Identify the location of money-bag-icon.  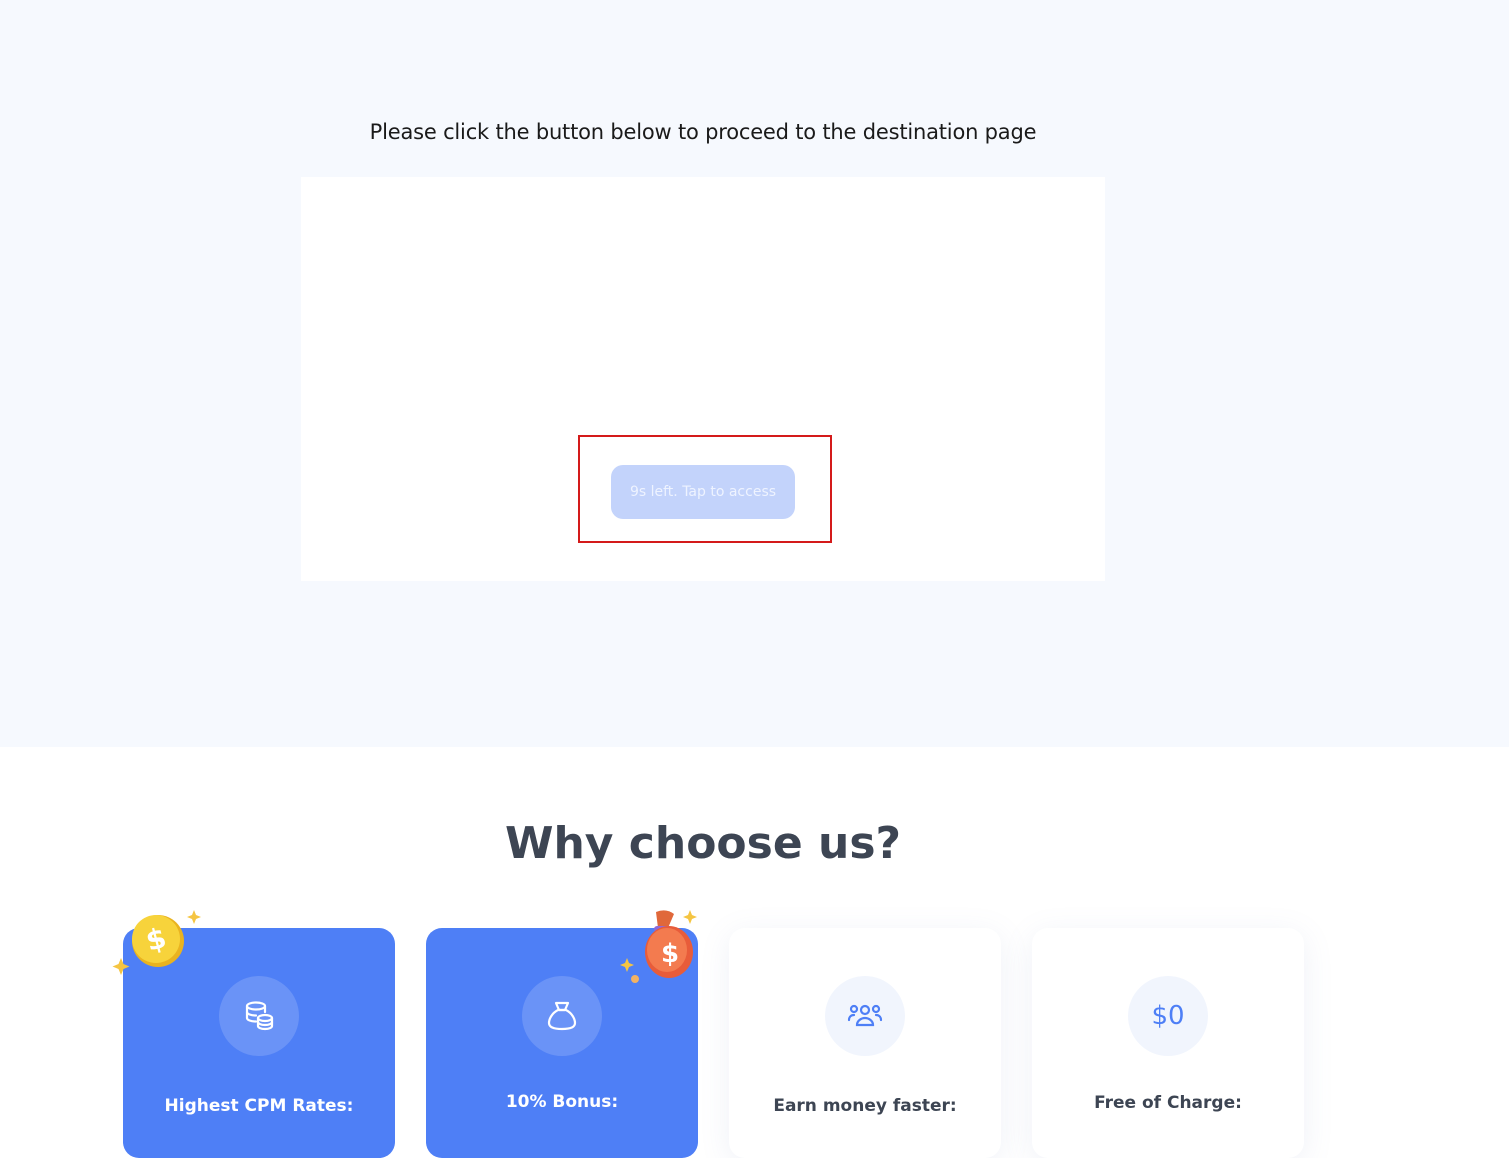
(562, 1016).